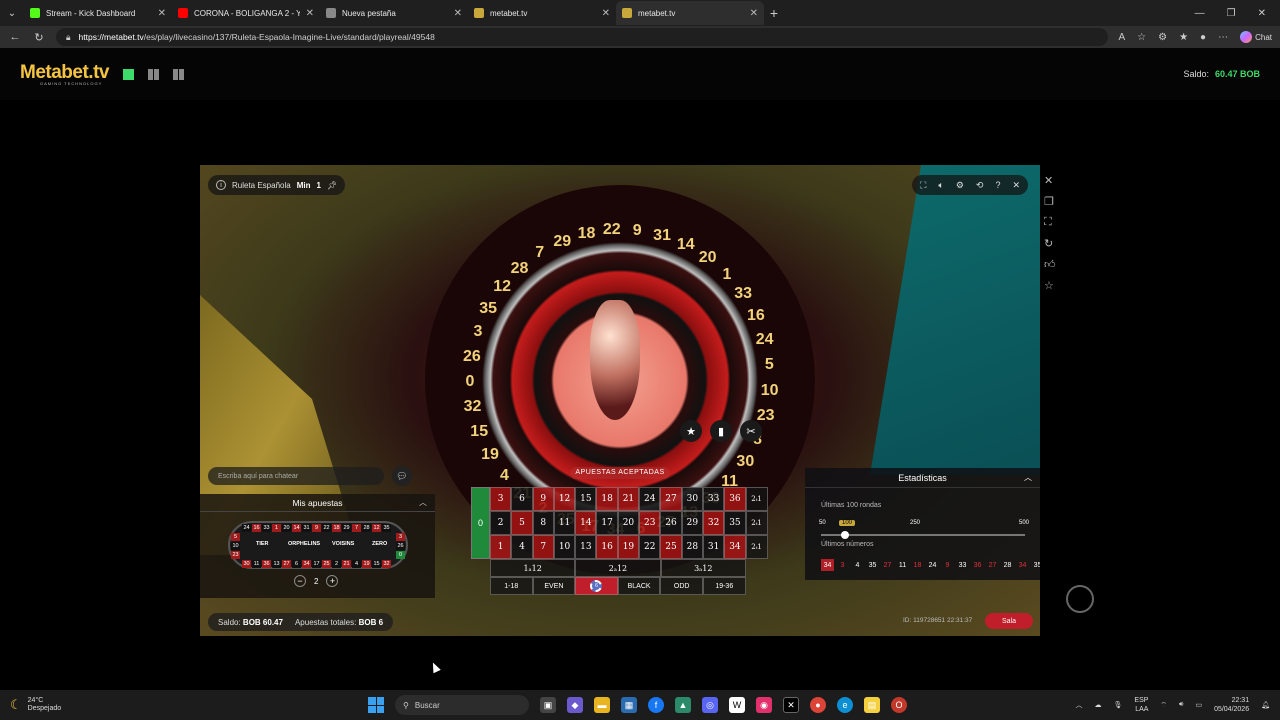  Describe the element at coordinates (650, 499) in the screenshot. I see `number-cell: 24` at that location.